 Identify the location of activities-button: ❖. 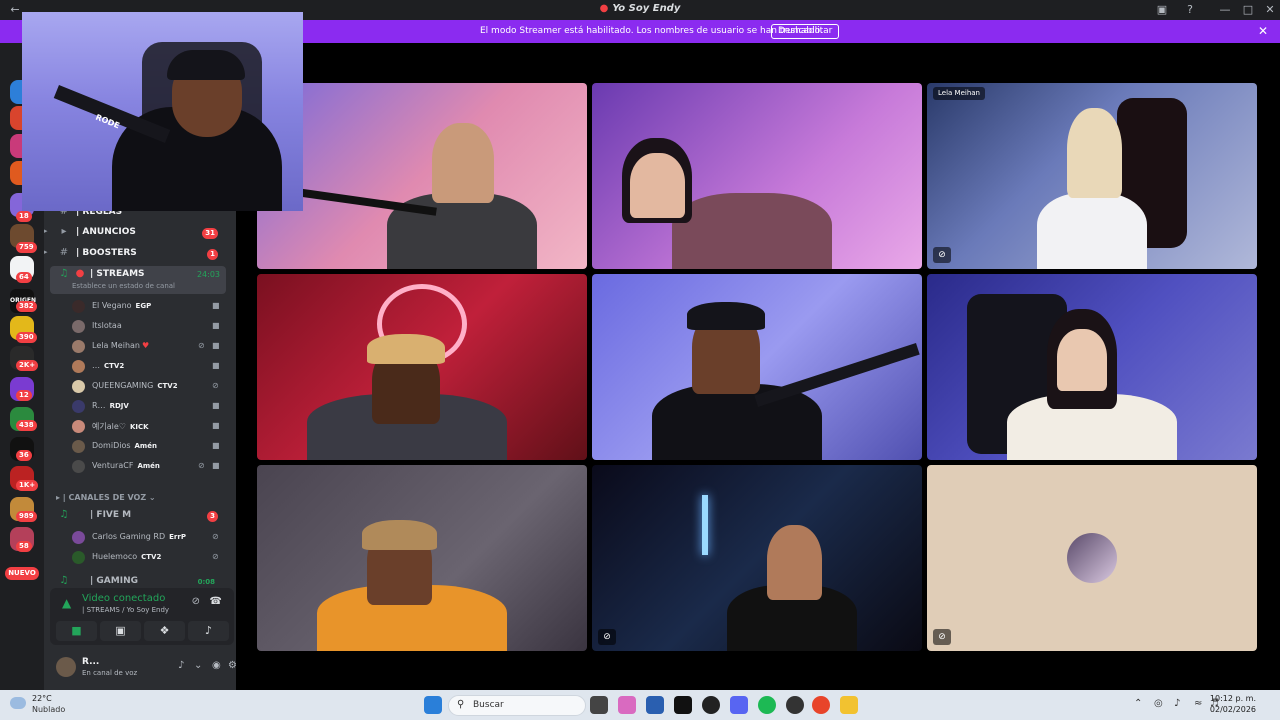
(164, 631).